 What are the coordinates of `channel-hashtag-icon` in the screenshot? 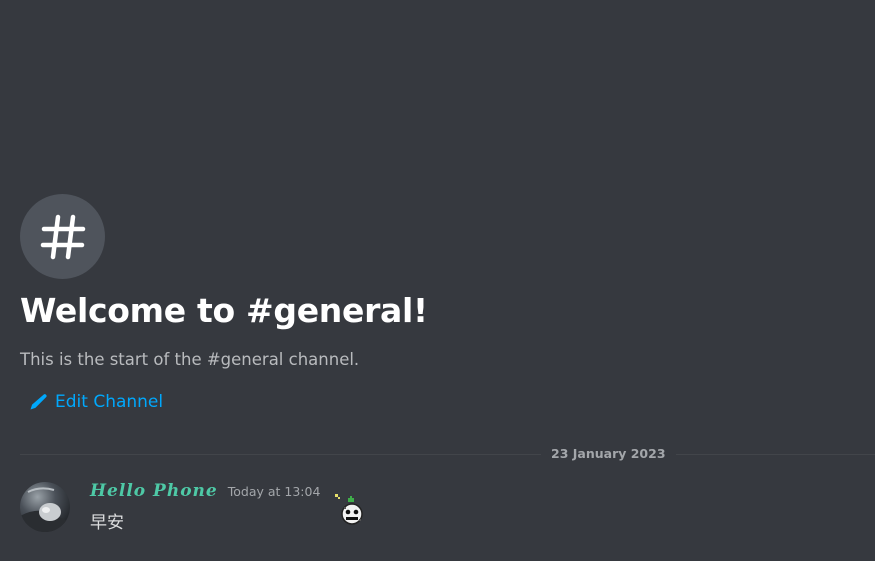 It's located at (62, 236).